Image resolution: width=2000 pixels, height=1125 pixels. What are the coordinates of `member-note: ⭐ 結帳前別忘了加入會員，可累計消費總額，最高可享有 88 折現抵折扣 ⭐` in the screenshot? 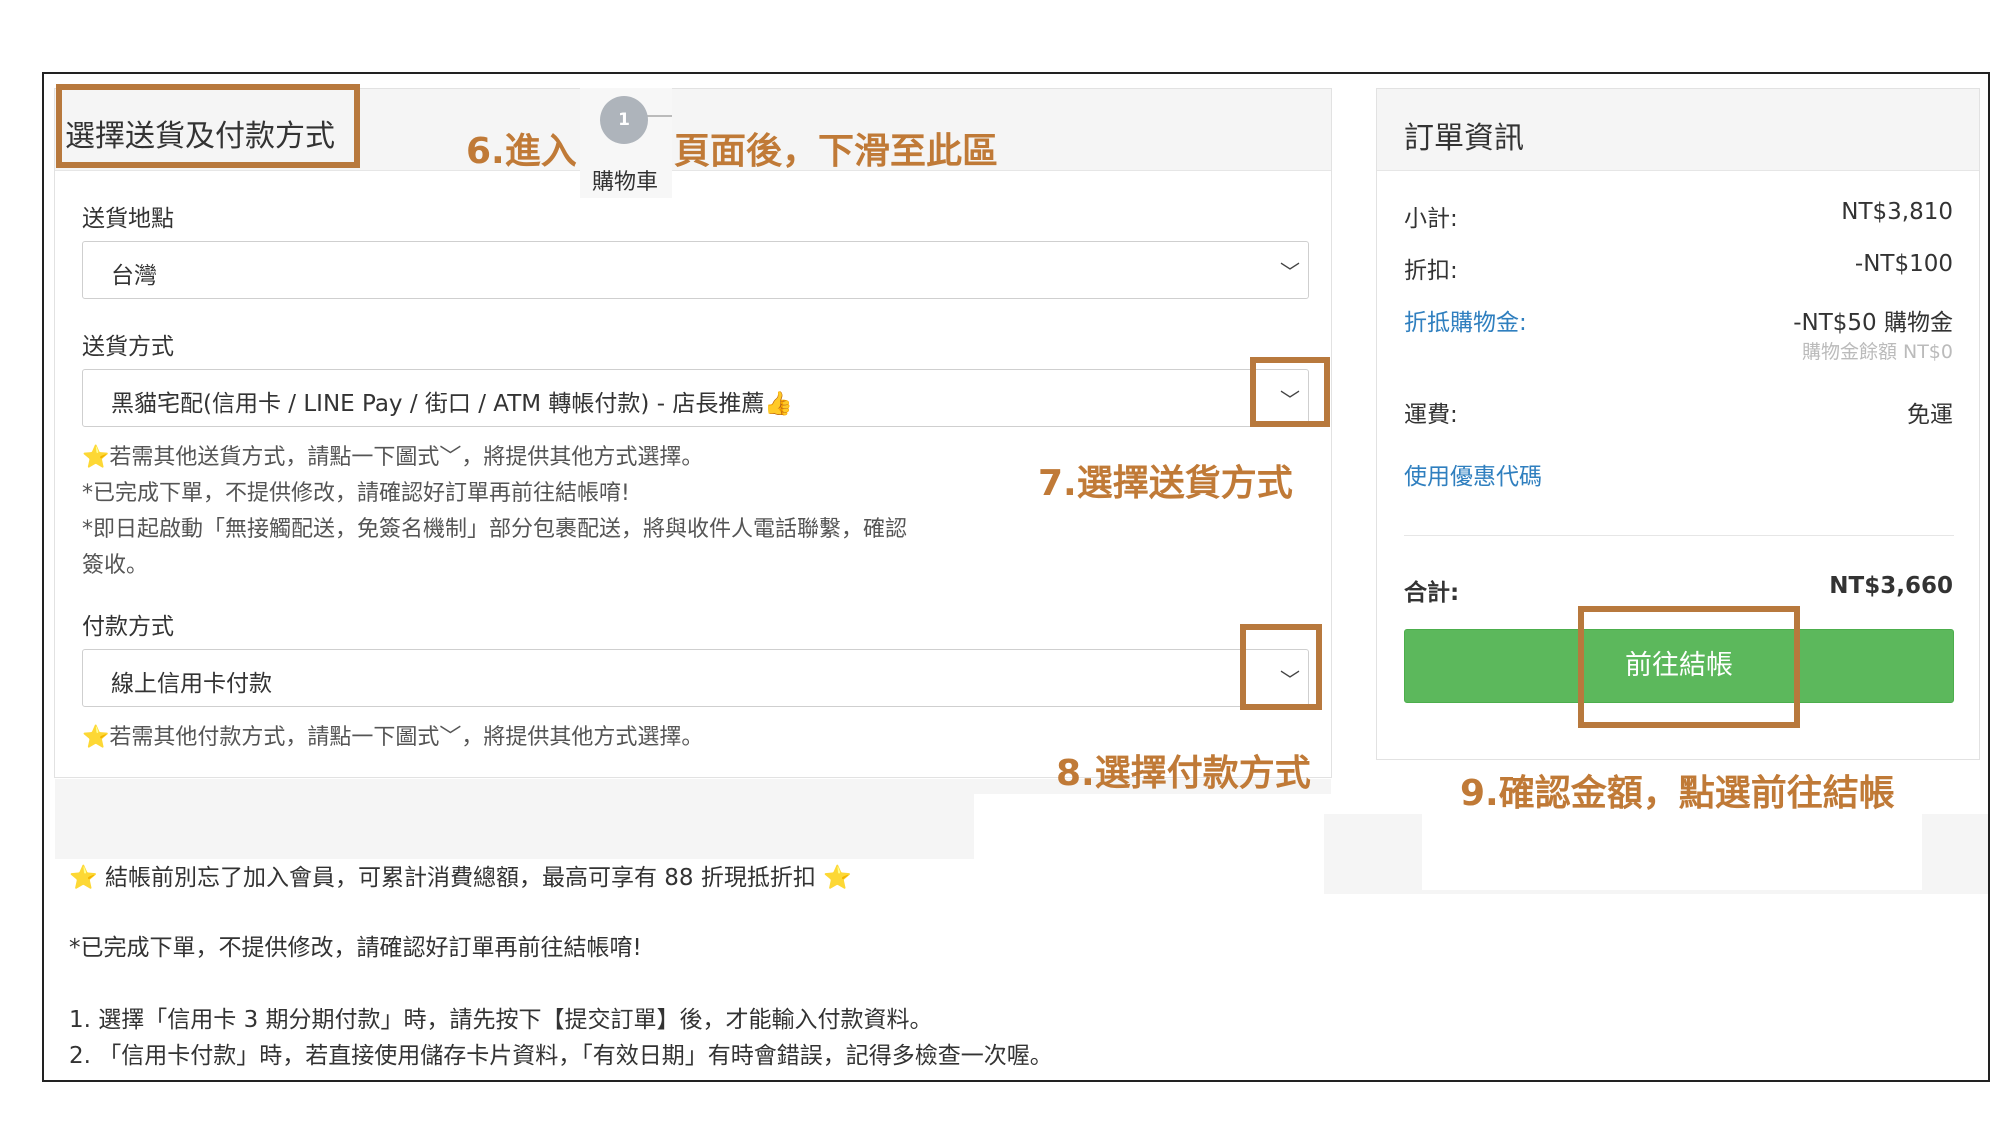 It's located at (460, 878).